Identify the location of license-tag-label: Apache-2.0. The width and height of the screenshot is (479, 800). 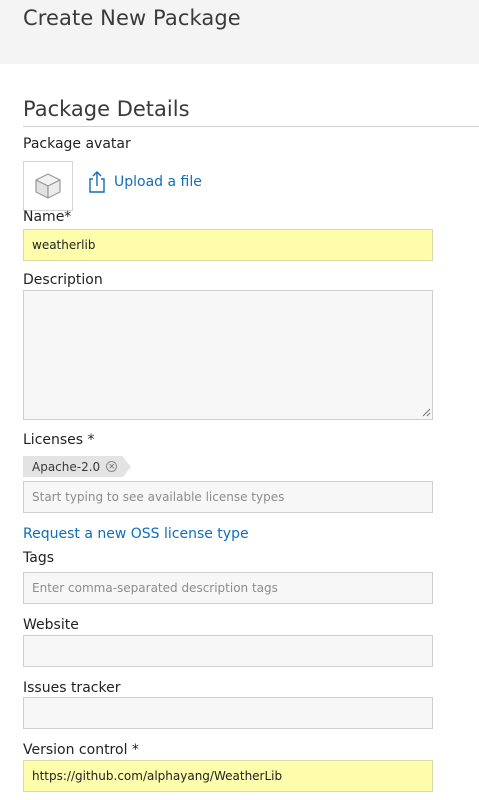
(66, 466).